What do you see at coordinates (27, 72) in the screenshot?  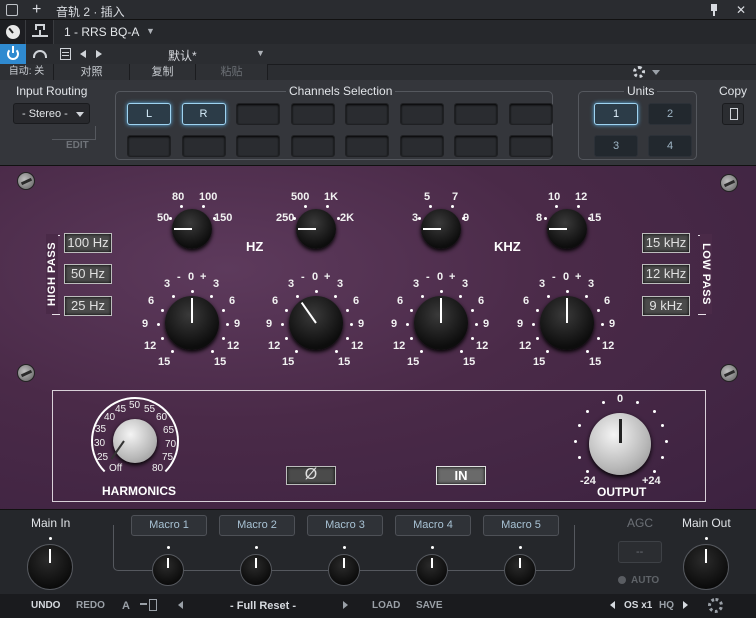 I see `auto-off-button: 自动: 关` at bounding box center [27, 72].